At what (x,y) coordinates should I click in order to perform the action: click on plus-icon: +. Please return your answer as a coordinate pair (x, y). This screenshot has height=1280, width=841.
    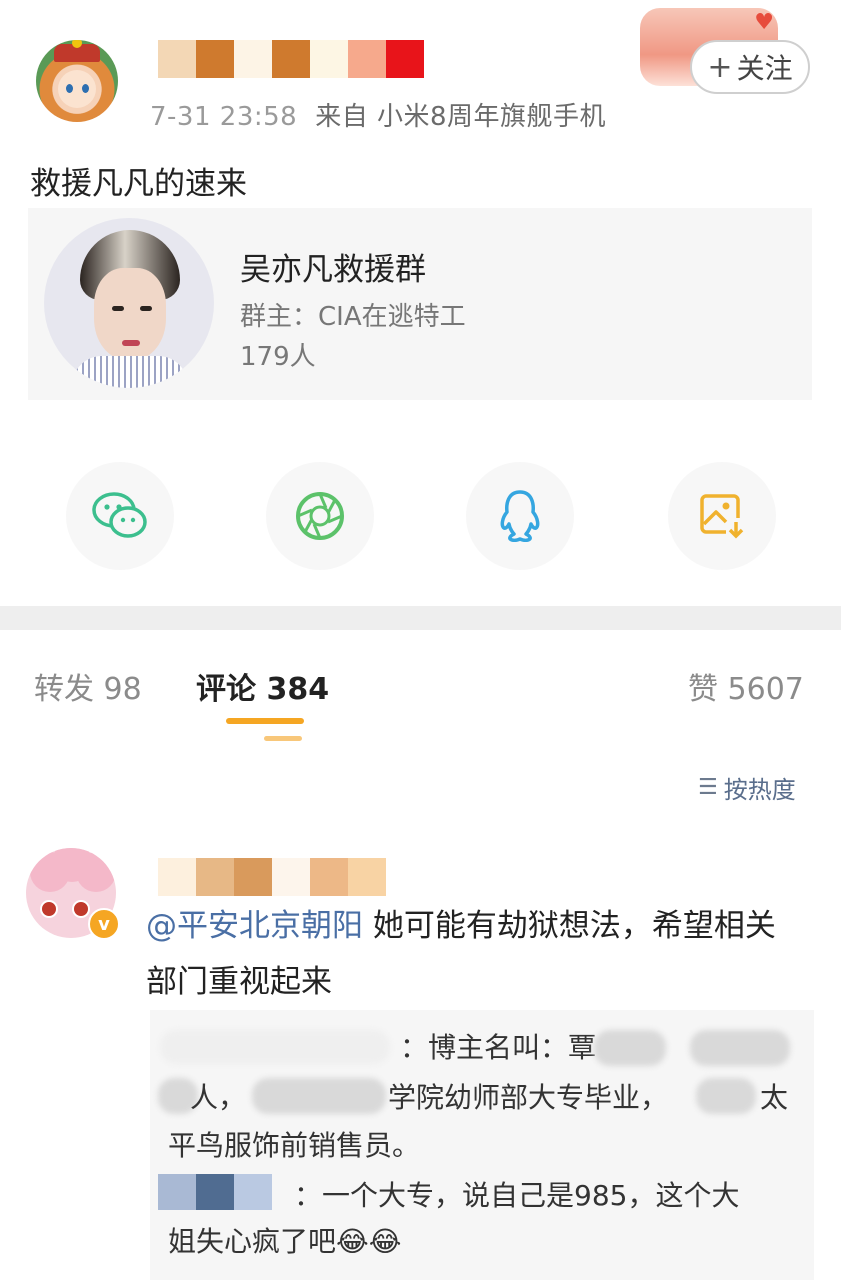
    Looking at the image, I should click on (720, 67).